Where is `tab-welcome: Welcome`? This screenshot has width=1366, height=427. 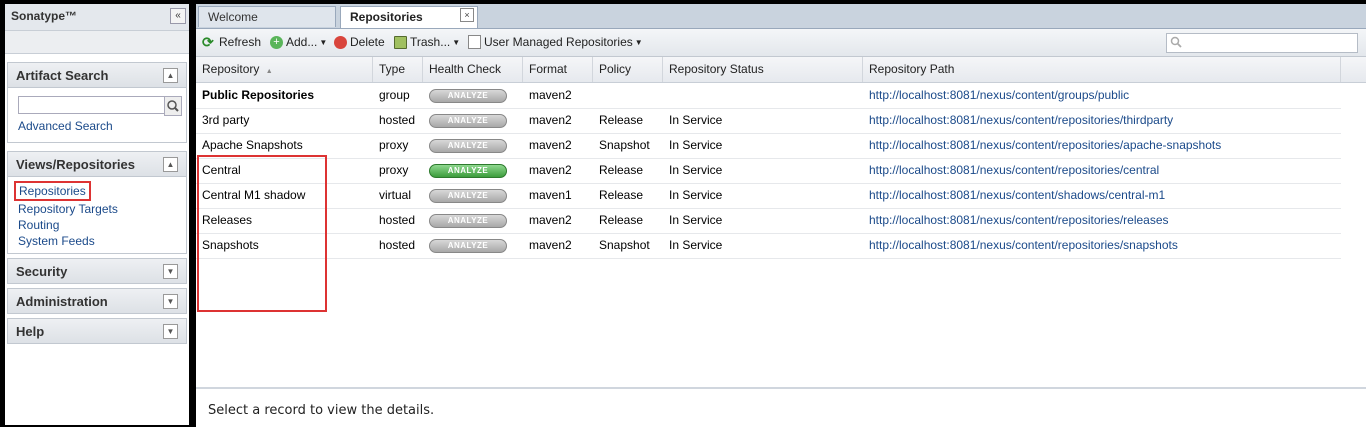
tab-welcome: Welcome is located at coordinates (267, 16).